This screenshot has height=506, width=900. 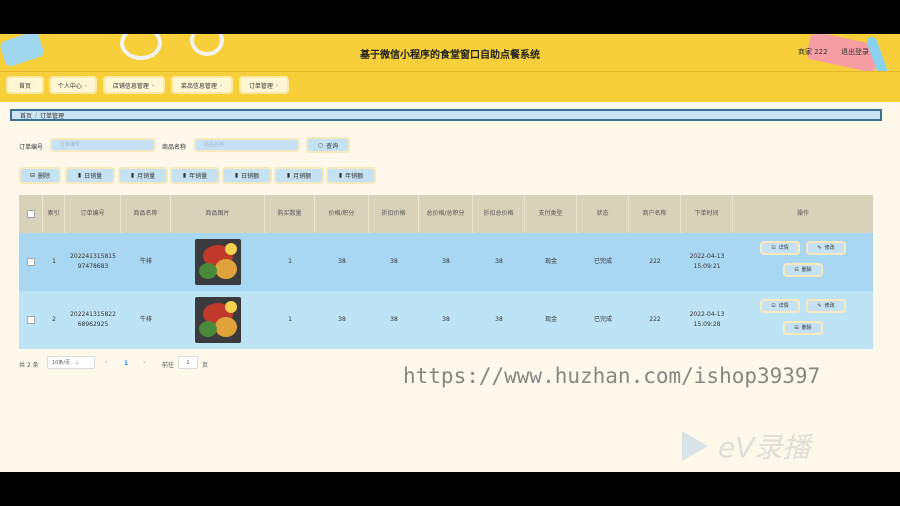 I want to click on goto-page-input: 1, so click(x=188, y=362).